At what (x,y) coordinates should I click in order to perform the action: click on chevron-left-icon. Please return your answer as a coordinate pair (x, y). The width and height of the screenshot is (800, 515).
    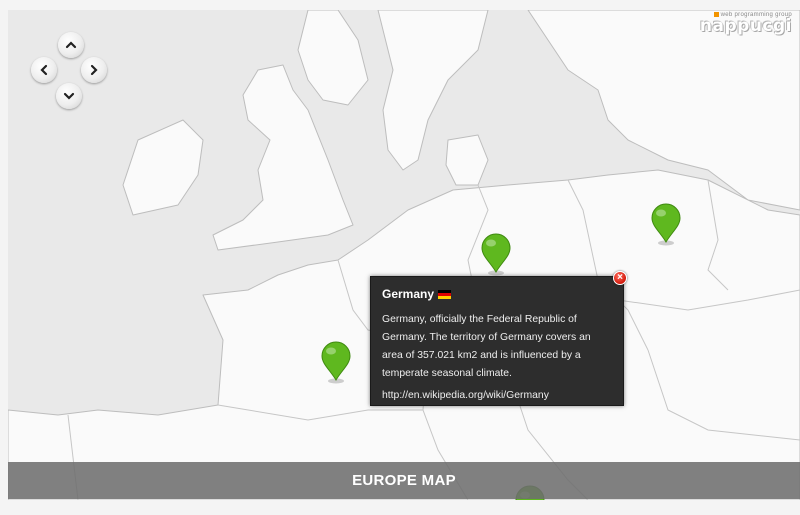
    Looking at the image, I should click on (44, 70).